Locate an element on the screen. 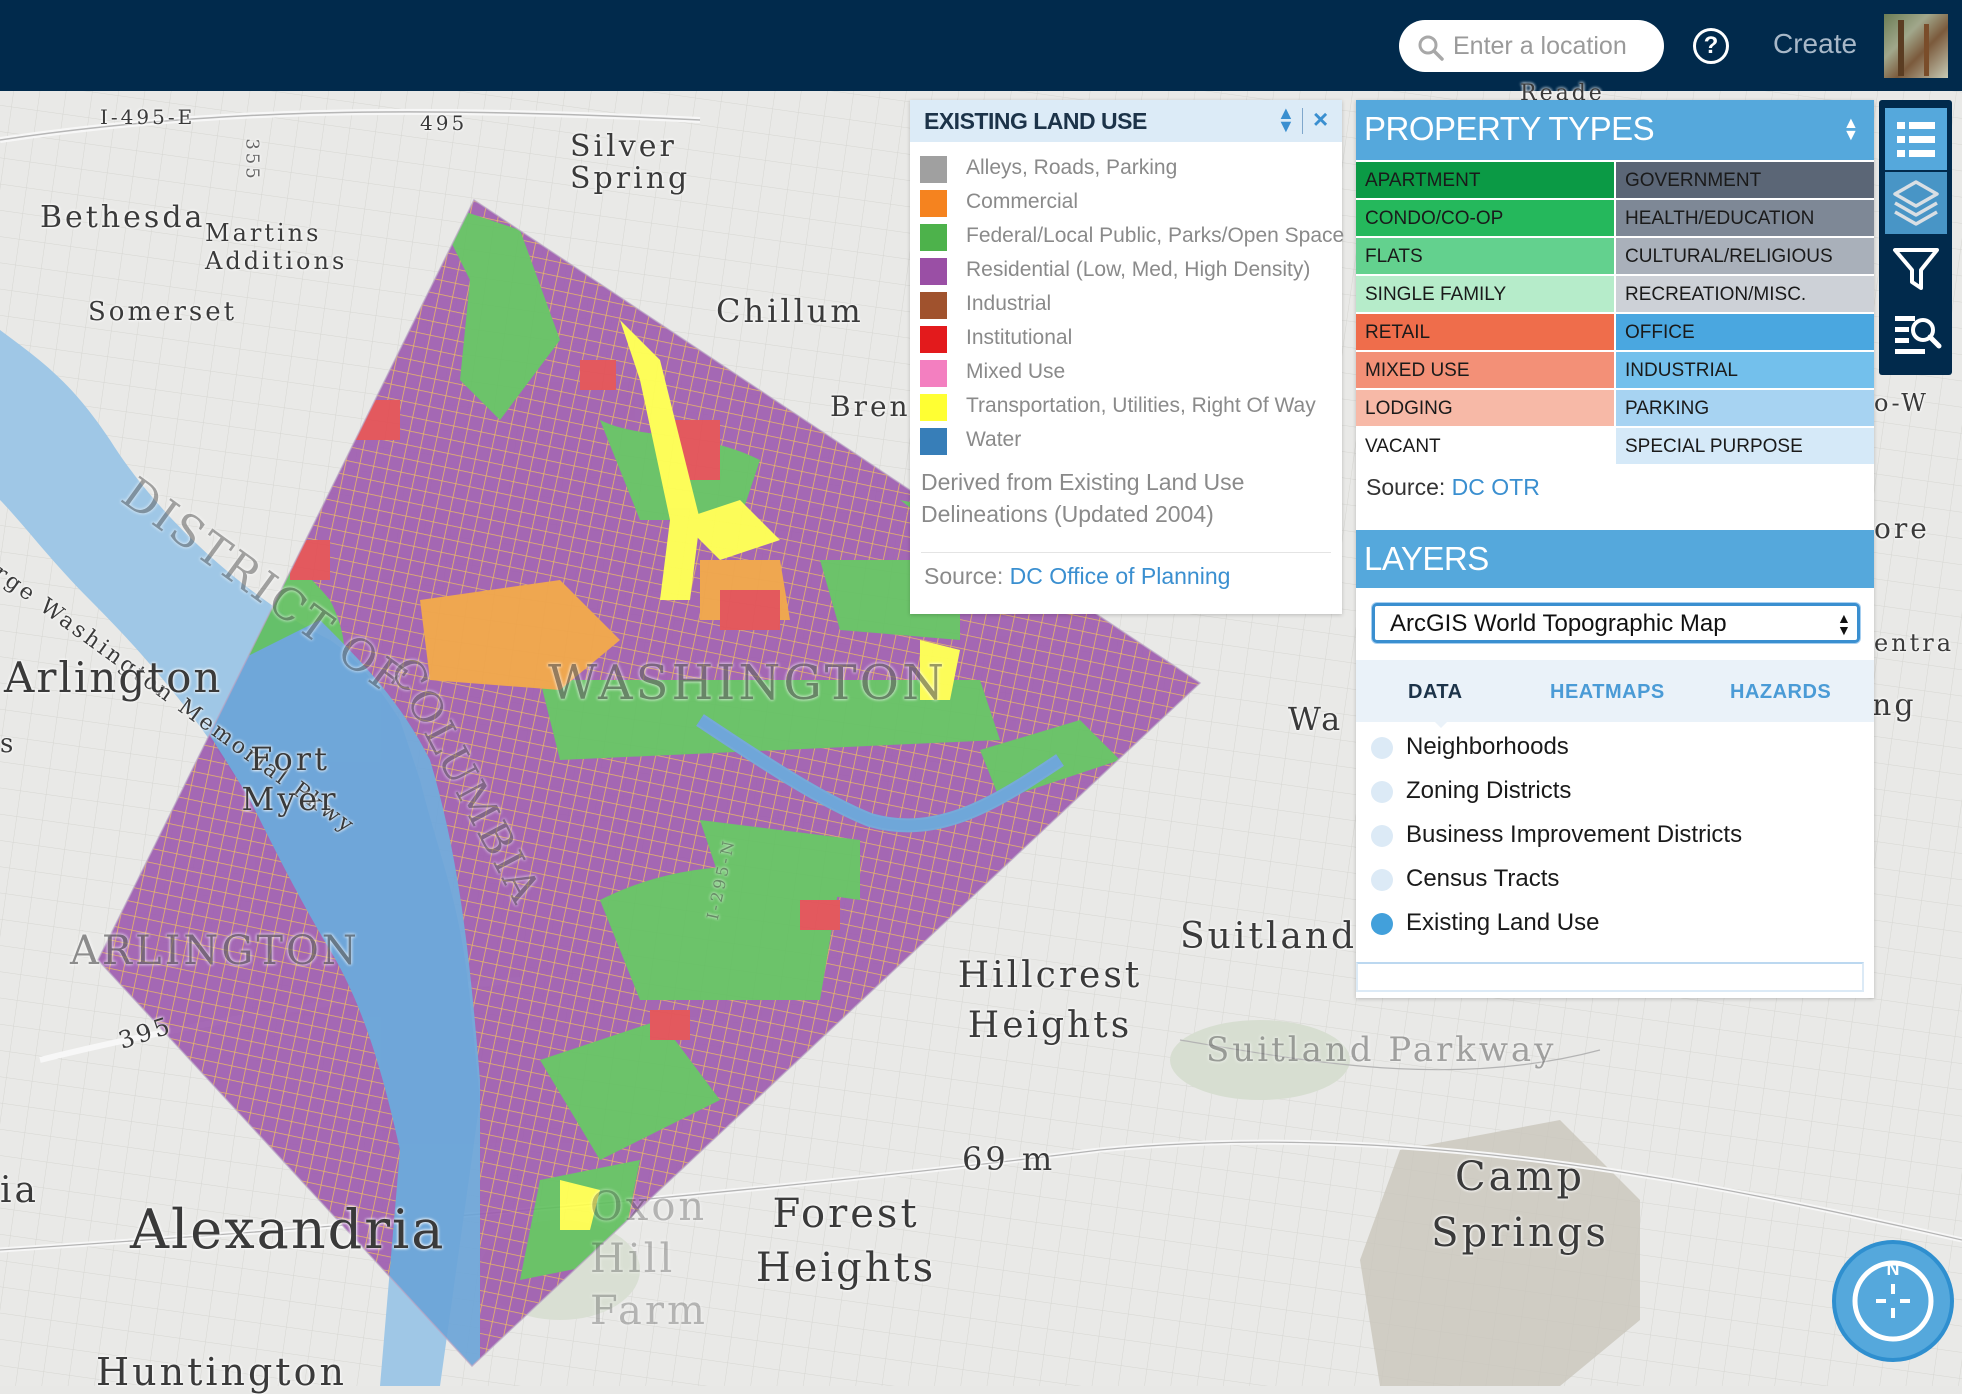 The width and height of the screenshot is (1962, 1394). help-icon: ? is located at coordinates (1711, 46).